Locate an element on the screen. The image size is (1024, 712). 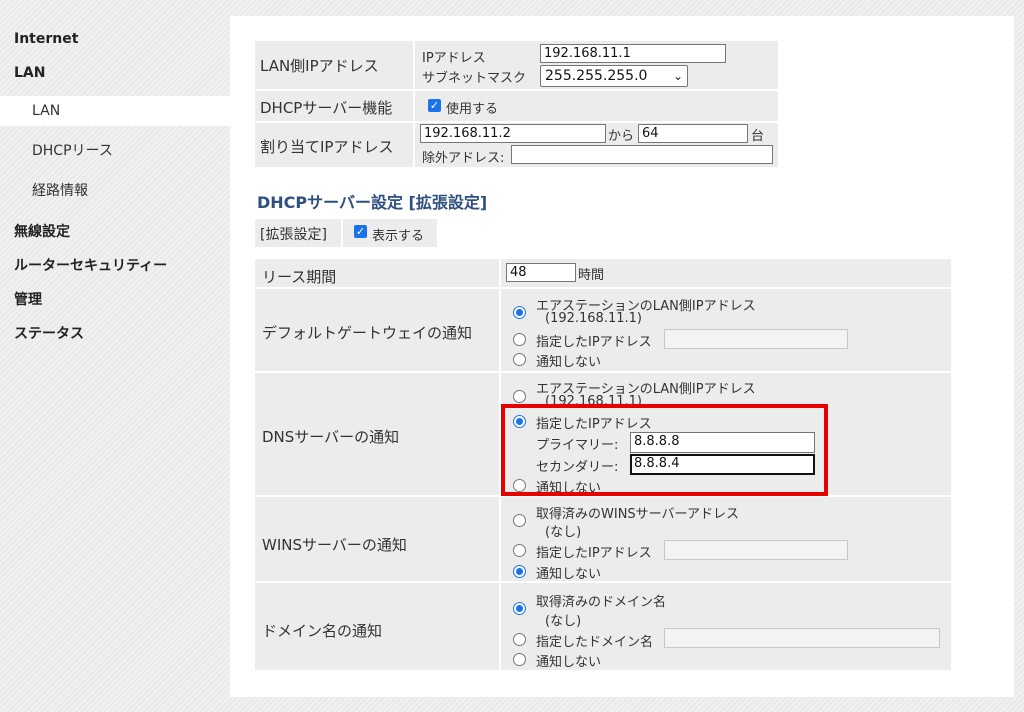
assign-ip-label-cell: 割り当てIPアドレス is located at coordinates (334, 145).